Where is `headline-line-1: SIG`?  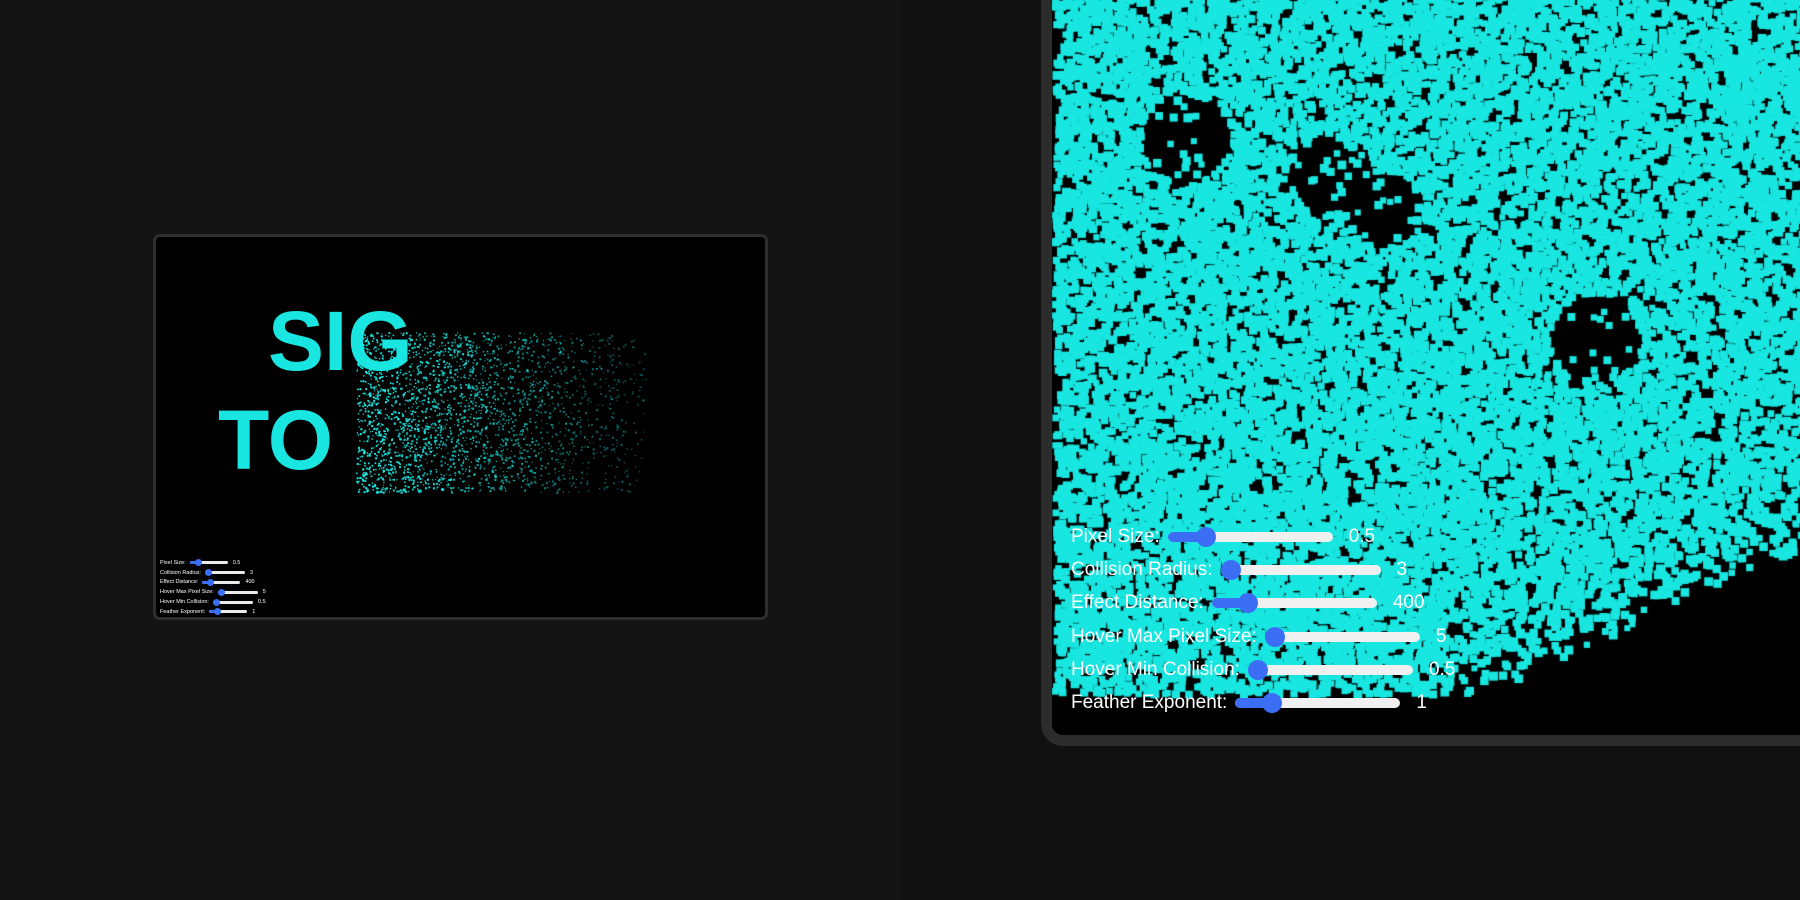
headline-line-1: SIG is located at coordinates (340, 341).